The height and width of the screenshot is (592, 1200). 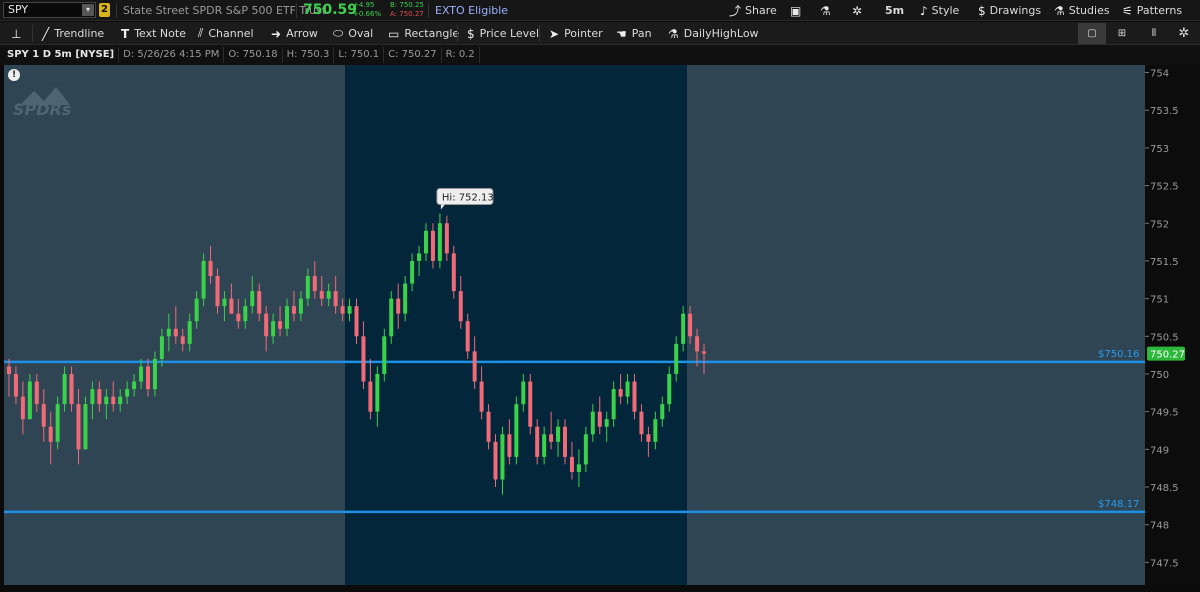 What do you see at coordinates (42, 109) in the screenshot?
I see `svg-text: SPDRs` at bounding box center [42, 109].